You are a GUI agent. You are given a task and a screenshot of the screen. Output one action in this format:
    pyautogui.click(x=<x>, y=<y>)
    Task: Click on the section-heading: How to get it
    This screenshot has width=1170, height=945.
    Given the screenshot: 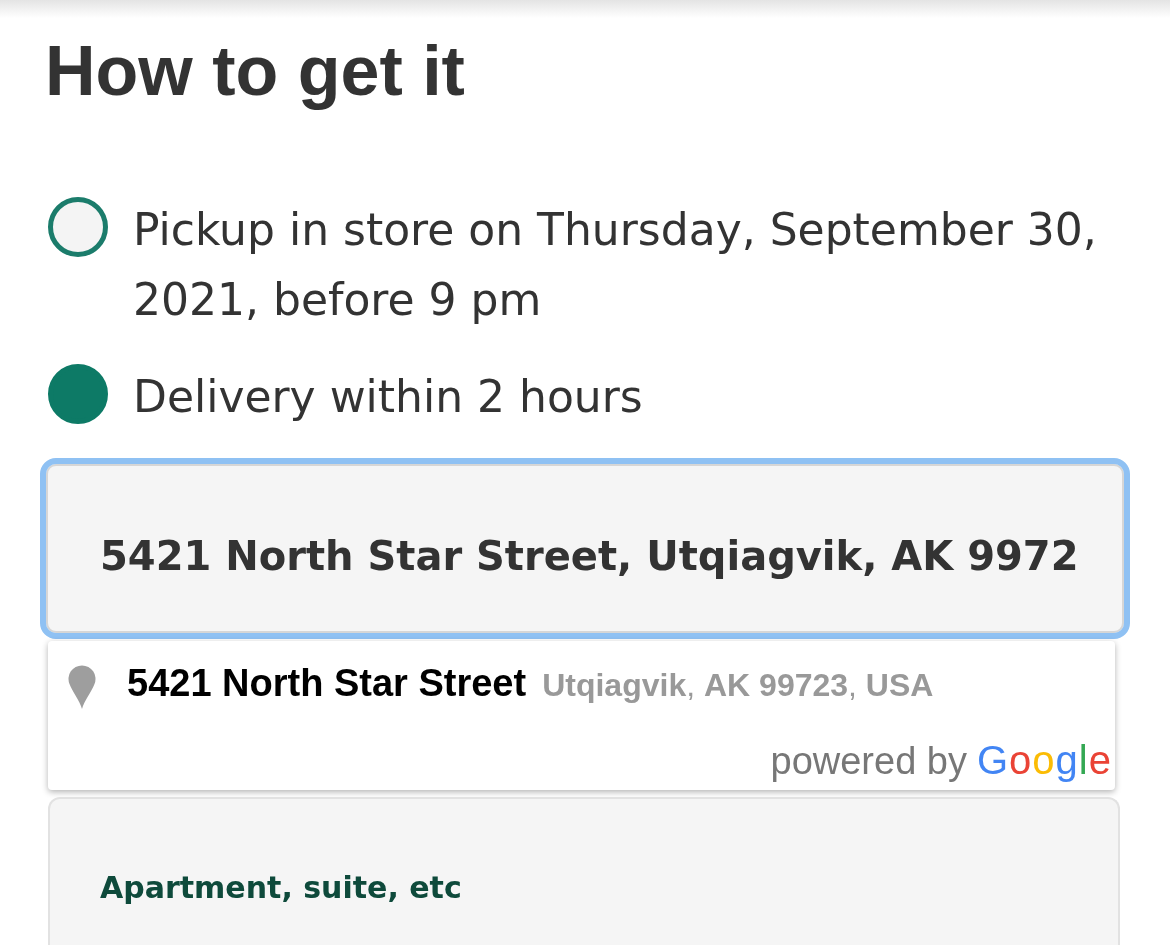 What is the action you would take?
    pyautogui.click(x=255, y=71)
    